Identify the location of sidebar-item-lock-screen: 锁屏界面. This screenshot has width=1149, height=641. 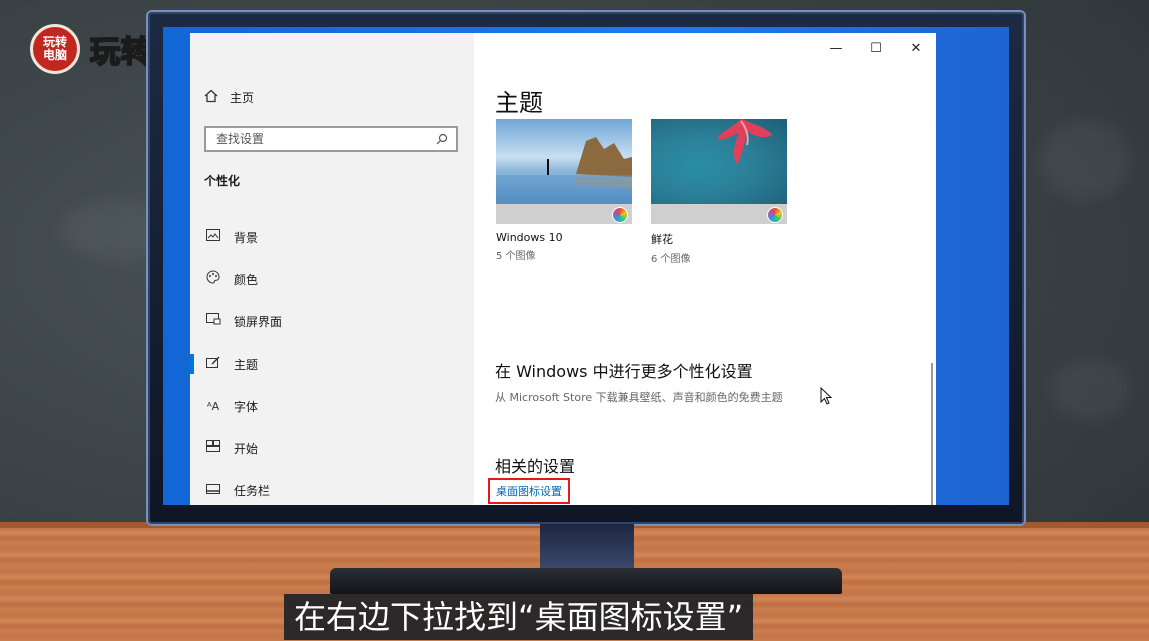
(332, 321).